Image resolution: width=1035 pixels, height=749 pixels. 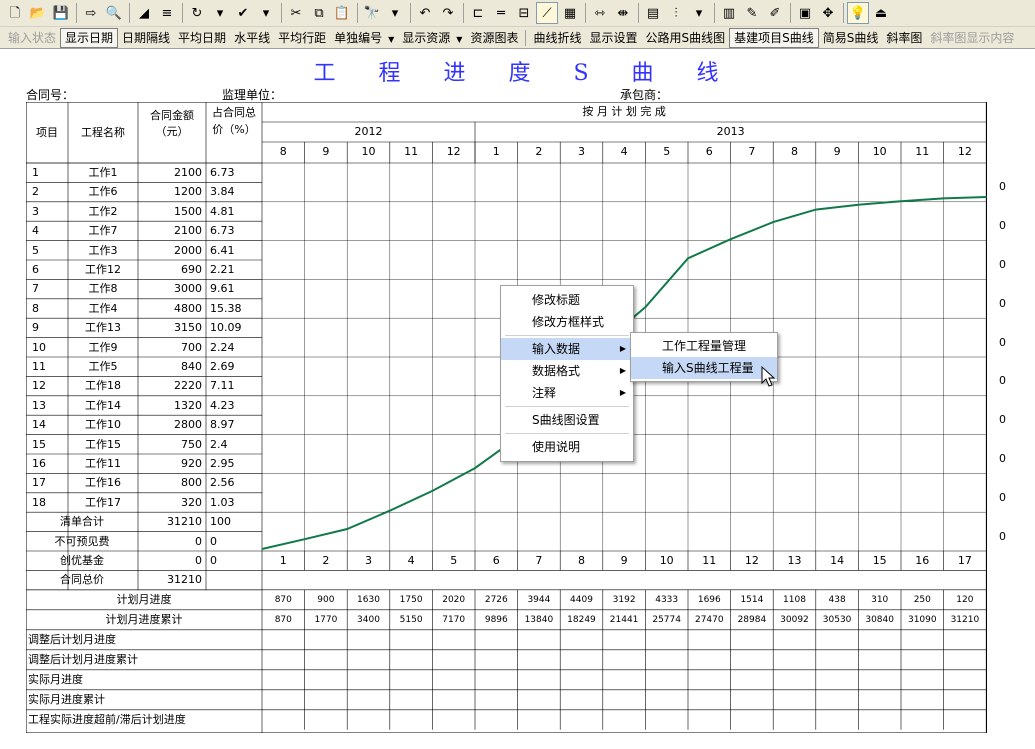 I want to click on find-icon: 🔭, so click(x=372, y=13).